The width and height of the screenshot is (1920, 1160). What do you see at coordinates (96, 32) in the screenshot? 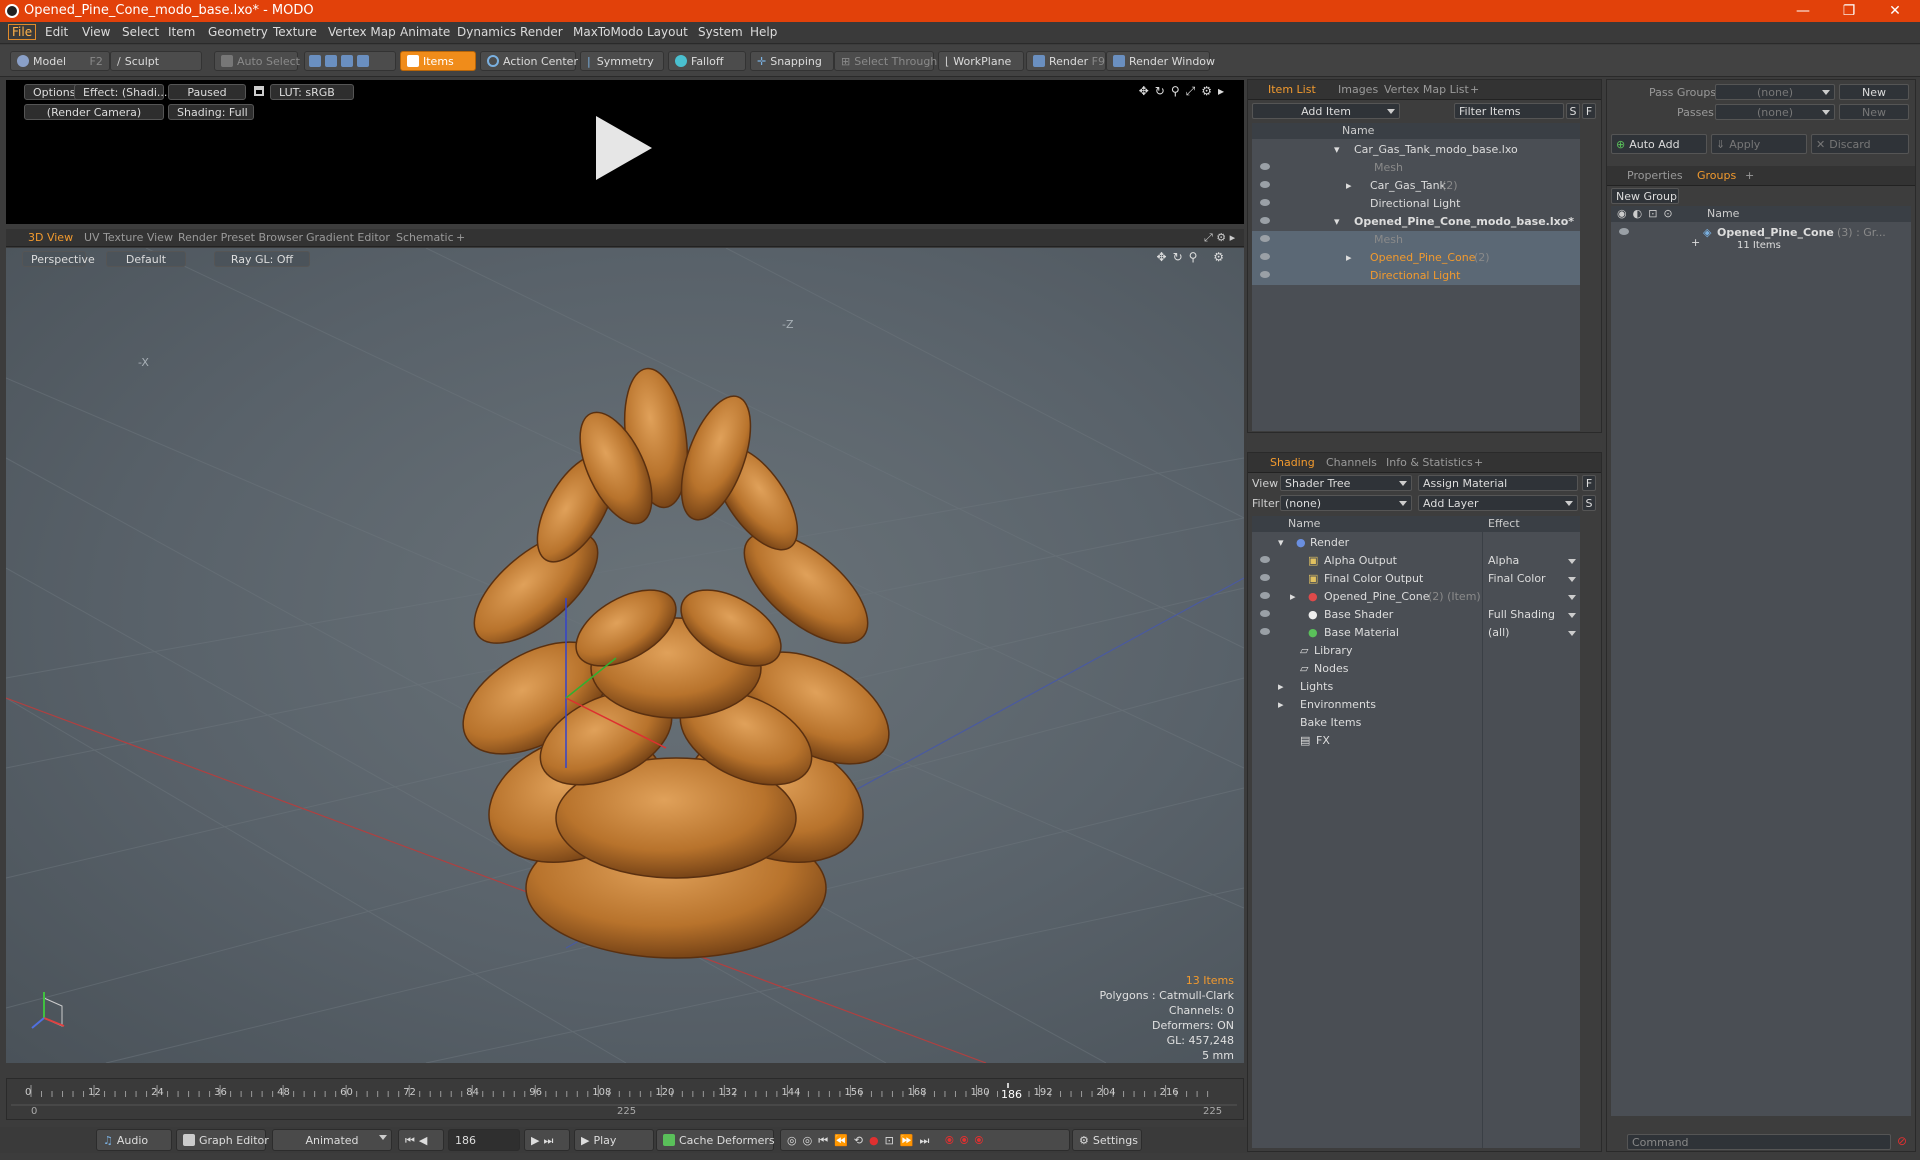
I see `menu-view: View` at bounding box center [96, 32].